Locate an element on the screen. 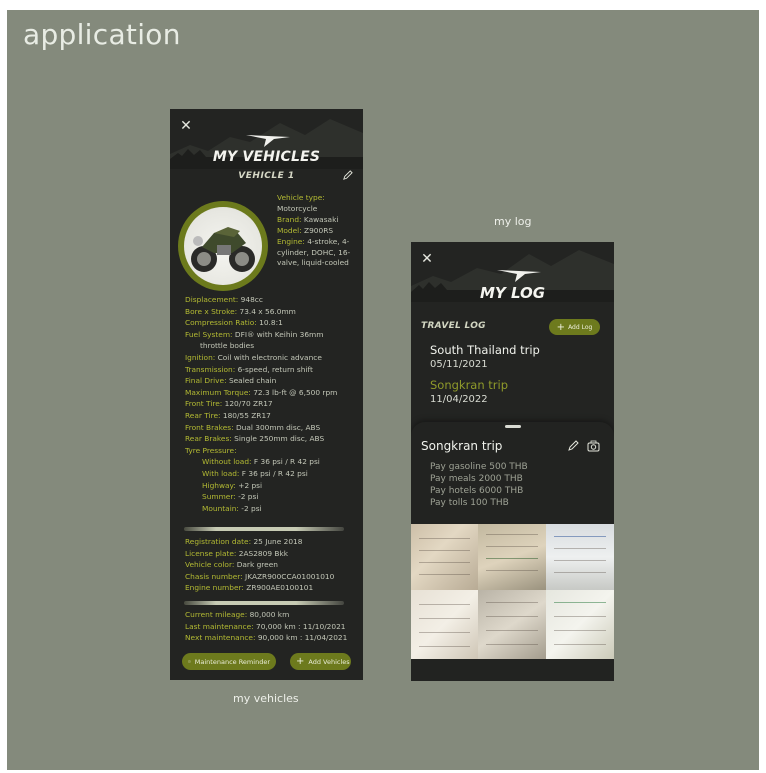 This screenshot has width=766, height=773. maintenance-reminder-button: Maintenance Reminder is located at coordinates (229, 661).